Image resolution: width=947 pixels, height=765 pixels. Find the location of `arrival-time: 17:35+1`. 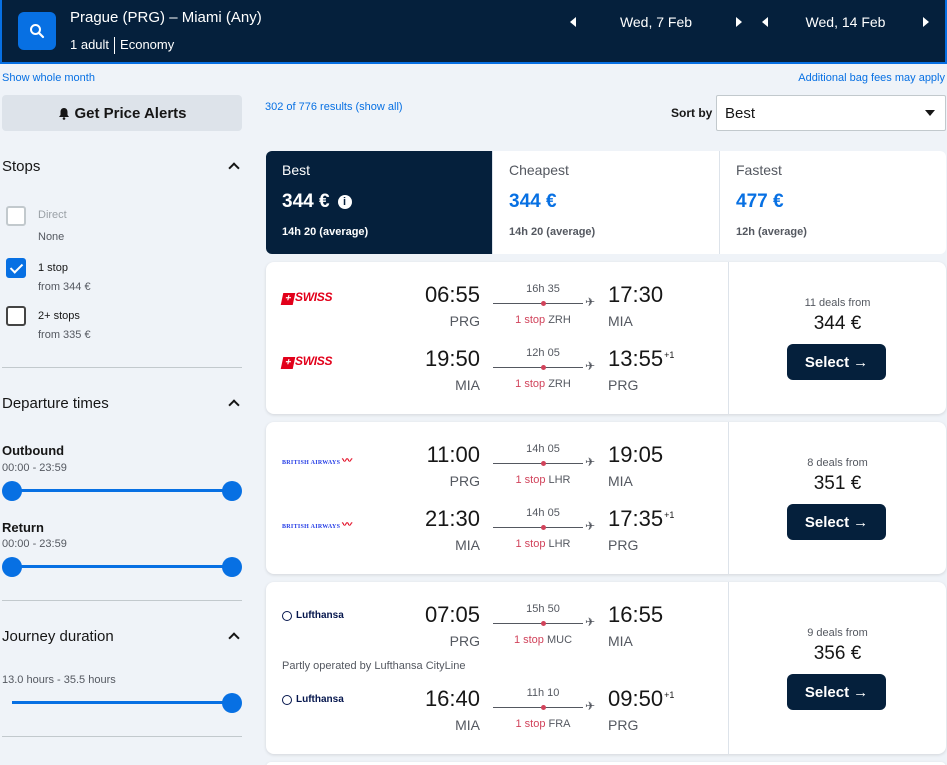

arrival-time: 17:35+1 is located at coordinates (641, 519).